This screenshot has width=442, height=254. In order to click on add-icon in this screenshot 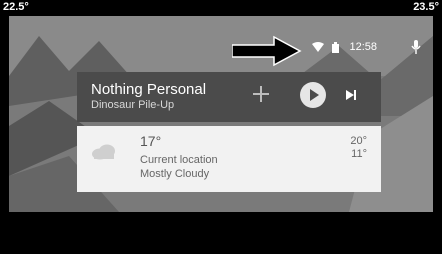, I will do `click(261, 96)`.